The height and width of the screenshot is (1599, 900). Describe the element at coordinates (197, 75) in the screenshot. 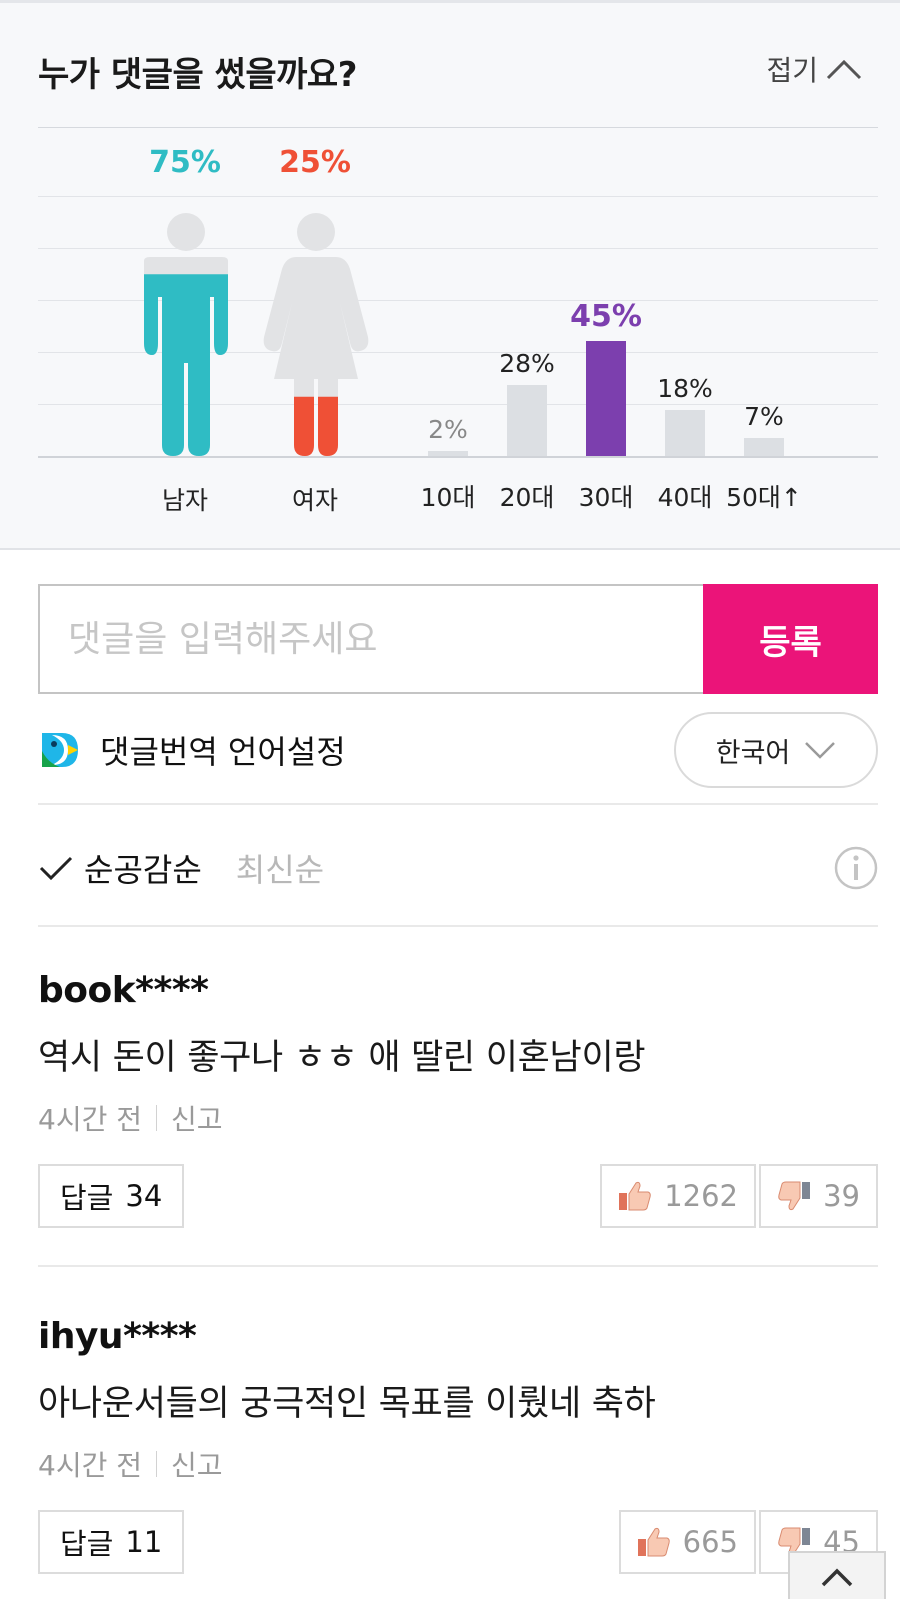

I see `stats-title: 누가 댓글을 썼을까요?` at that location.